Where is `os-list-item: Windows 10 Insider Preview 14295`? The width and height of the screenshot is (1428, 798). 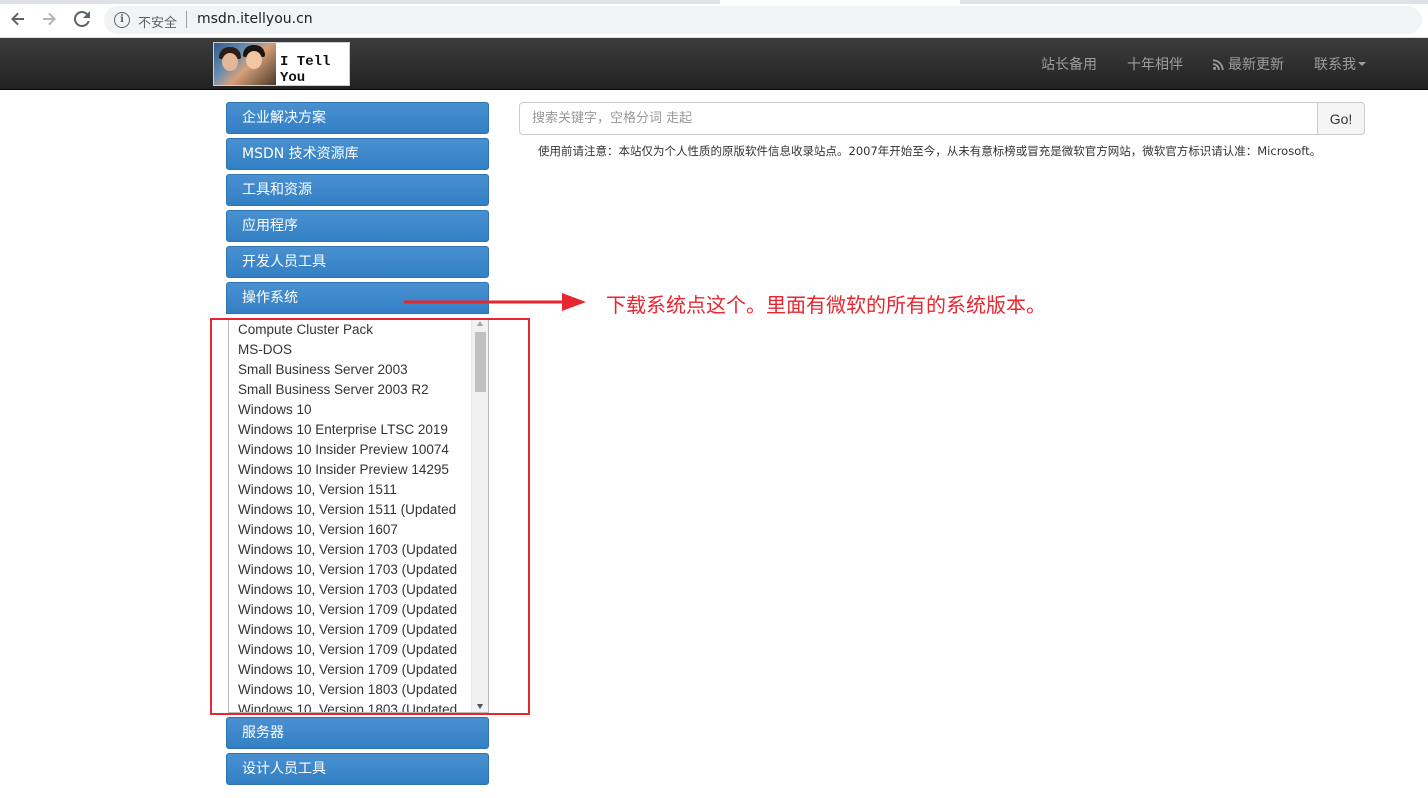
os-list-item: Windows 10 Insider Preview 14295 is located at coordinates (351, 470).